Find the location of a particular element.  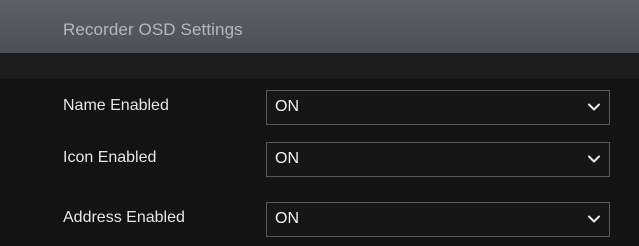

header-divider-bar is located at coordinates (319, 66).